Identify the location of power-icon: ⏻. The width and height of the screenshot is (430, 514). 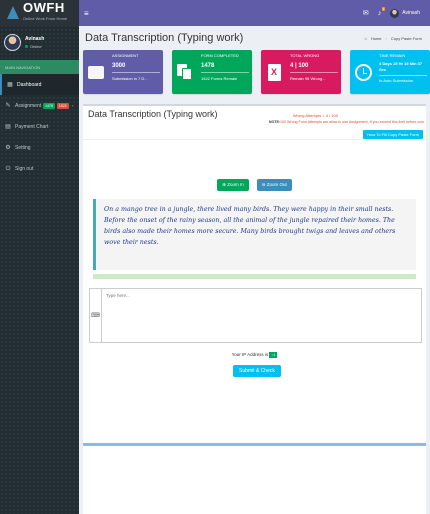
(8, 168).